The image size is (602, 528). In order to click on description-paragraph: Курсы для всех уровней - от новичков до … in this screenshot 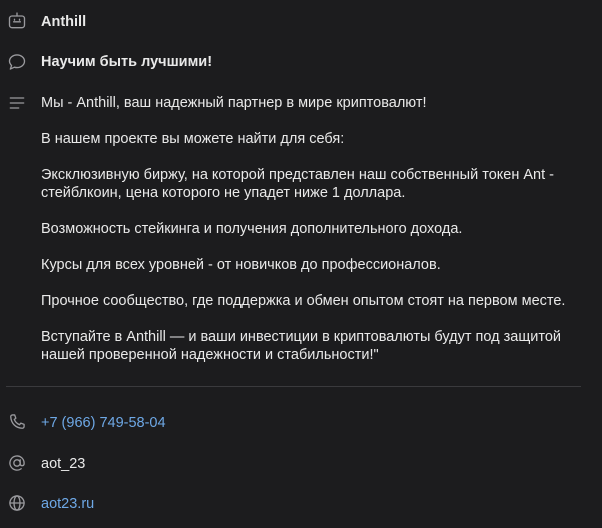, I will do `click(241, 265)`.